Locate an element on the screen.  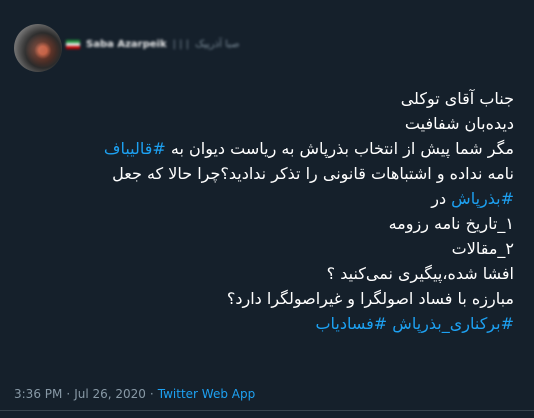
tweet-time: 3:36 PM is located at coordinates (38, 394).